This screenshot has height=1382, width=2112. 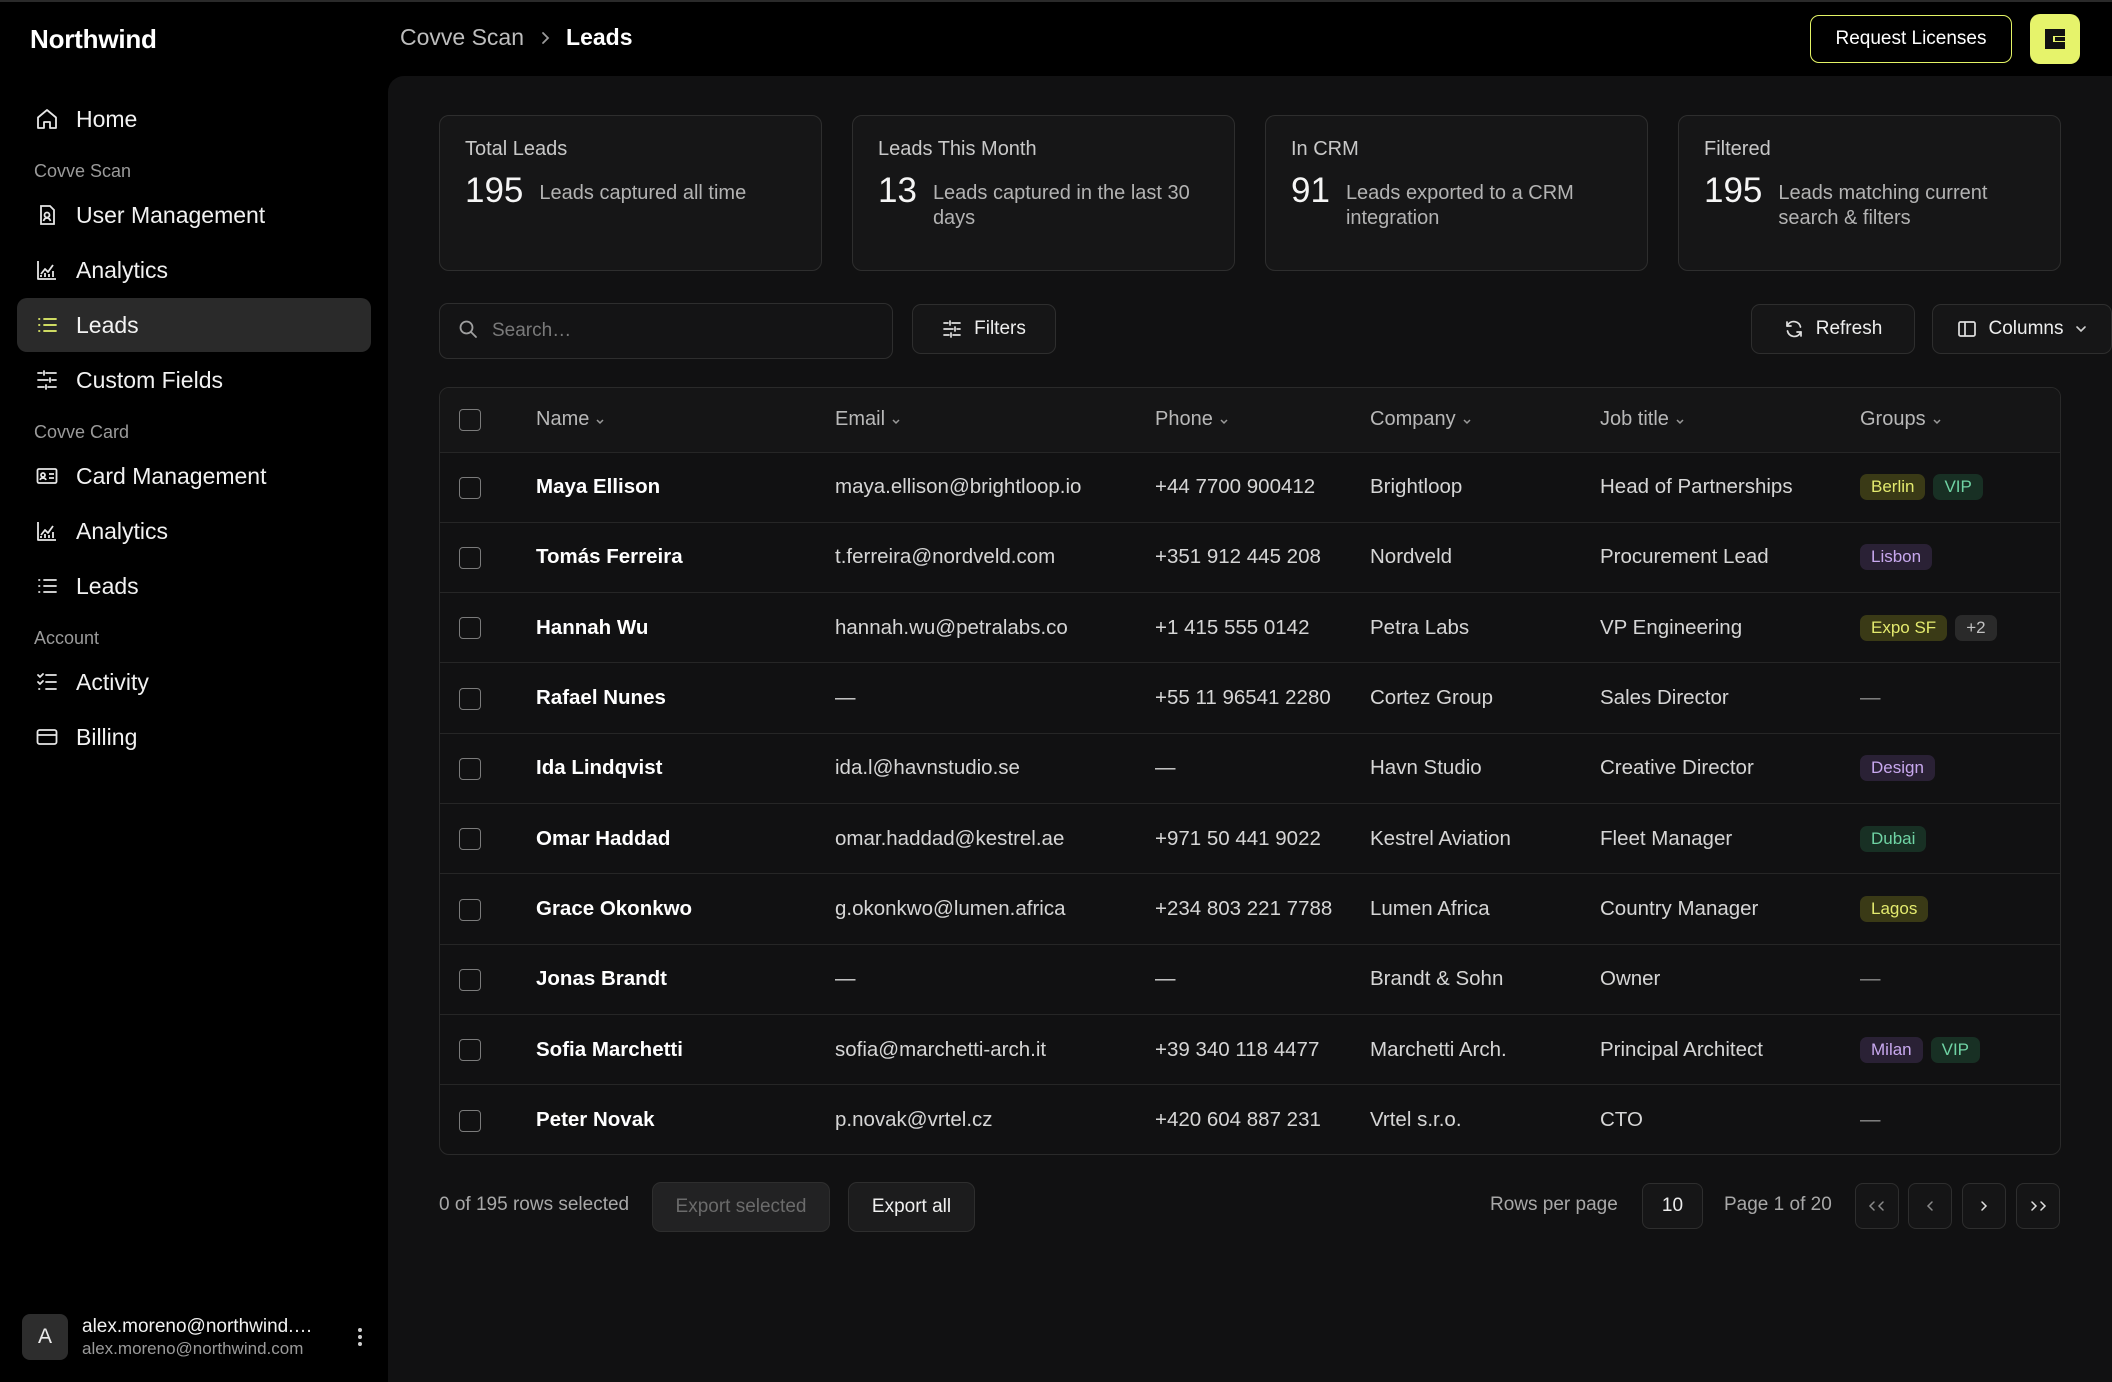 I want to click on cell-company: Havn Studio, so click(x=1426, y=768).